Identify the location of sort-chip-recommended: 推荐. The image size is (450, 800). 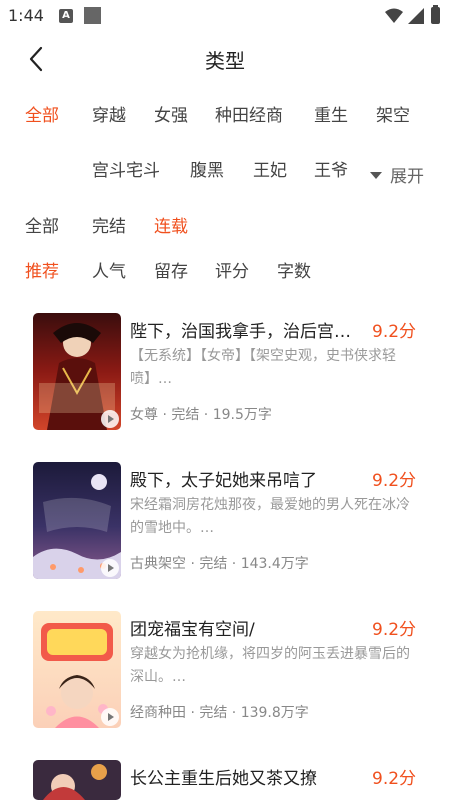
(42, 269).